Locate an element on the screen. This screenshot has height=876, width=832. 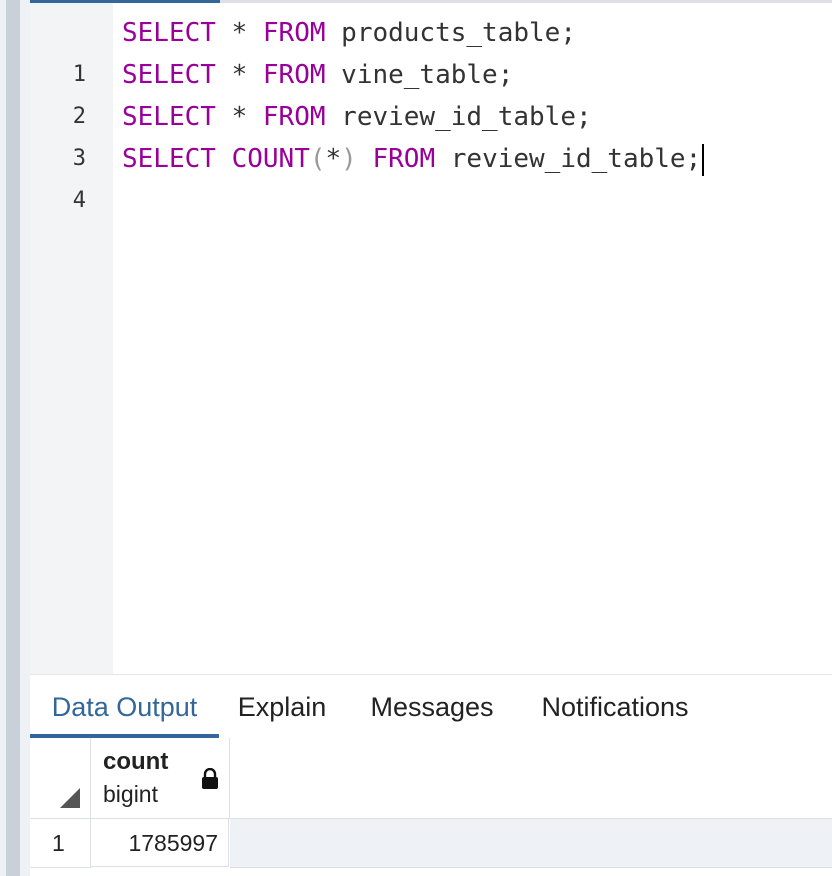
right-paren: ) is located at coordinates (349, 159).